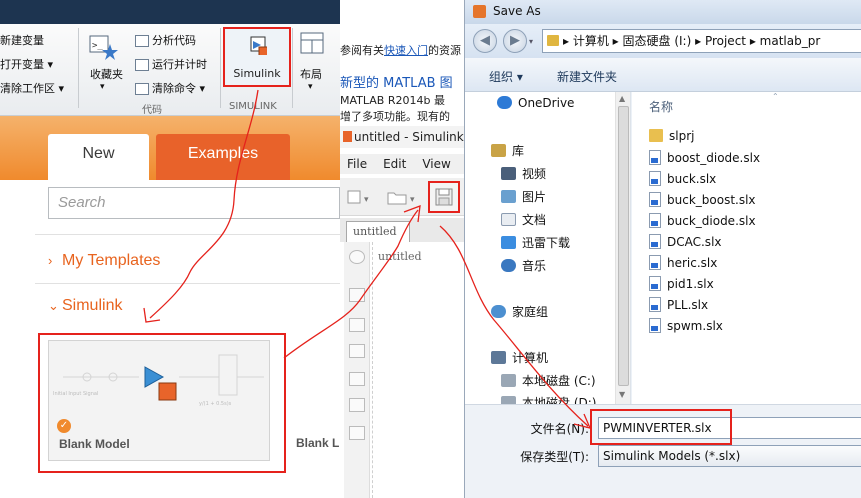  What do you see at coordinates (357, 351) in the screenshot?
I see `arrow-icon` at bounding box center [357, 351].